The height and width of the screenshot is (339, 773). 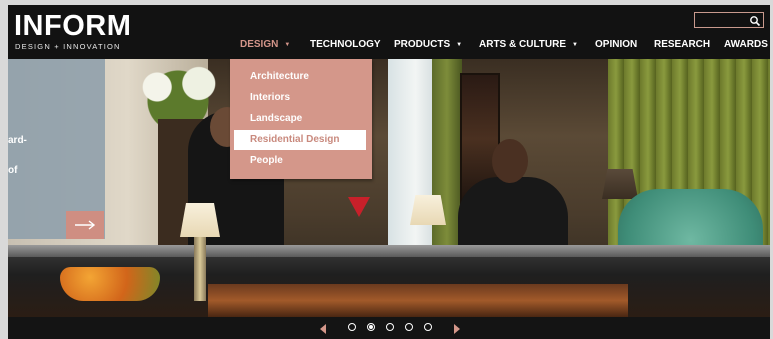 What do you see at coordinates (418, 300) in the screenshot?
I see `hero-bar-front` at bounding box center [418, 300].